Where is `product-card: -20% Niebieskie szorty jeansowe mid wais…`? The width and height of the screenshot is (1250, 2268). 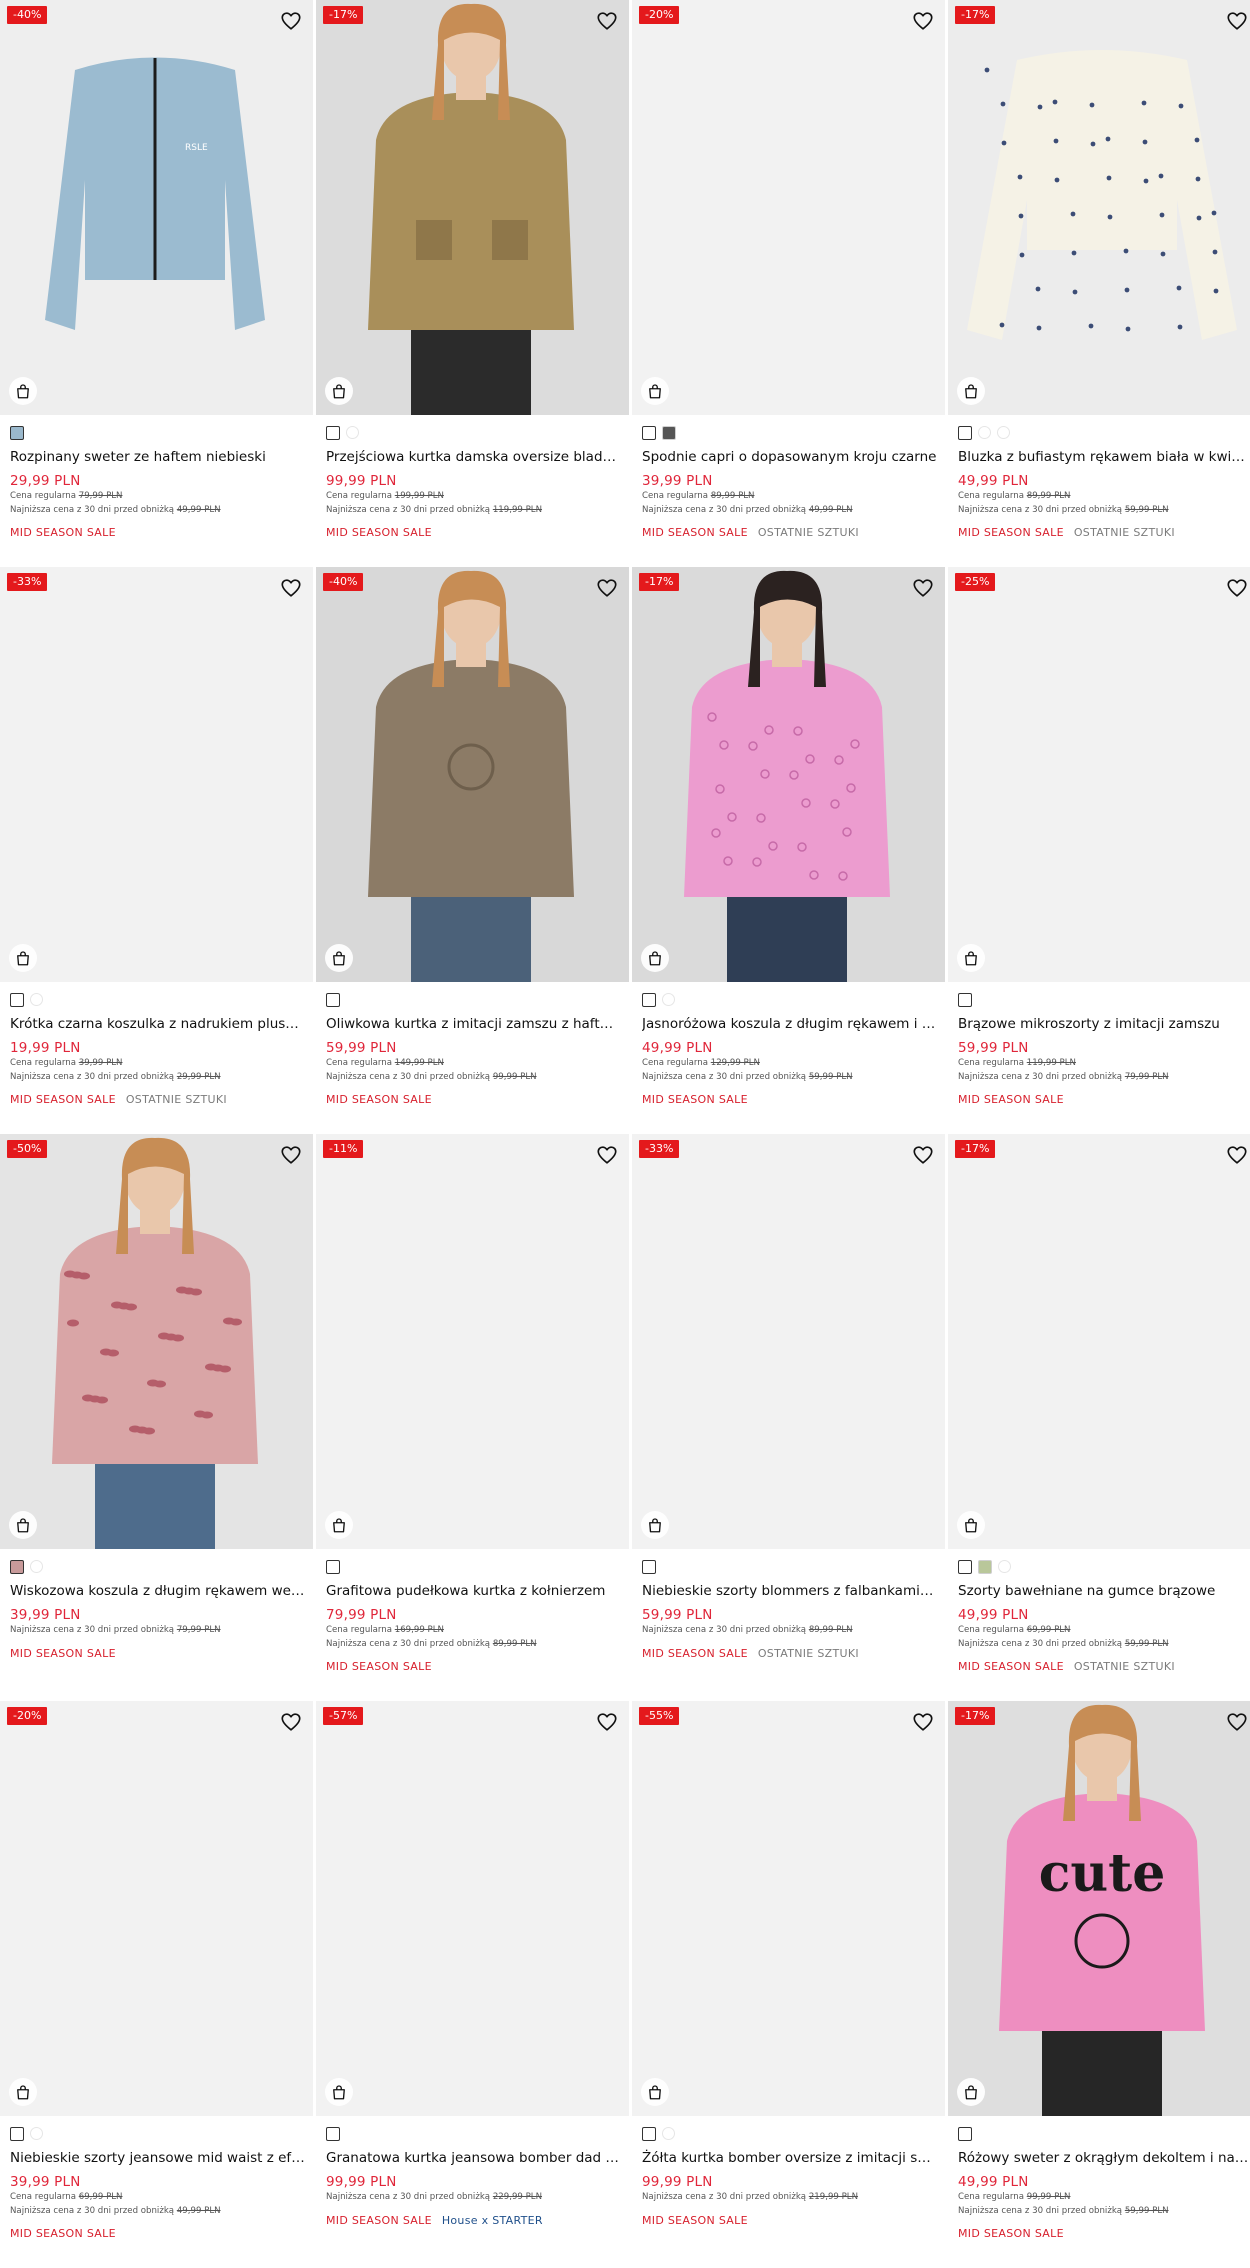 product-card: -20% Niebieskie szorty jeansowe mid wais… is located at coordinates (156, 1984).